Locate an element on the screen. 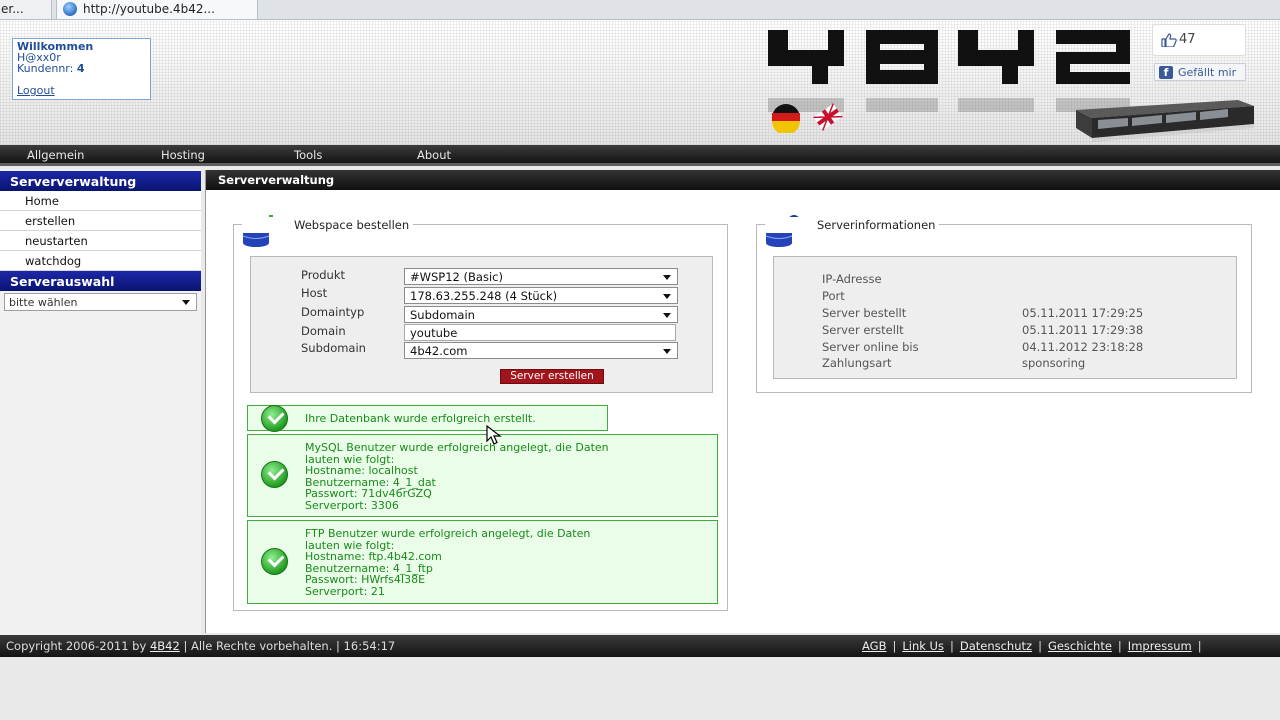 Image resolution: width=1280 pixels, height=720 pixels. customer-number-line: Kundennr: 4 is located at coordinates (81, 68).